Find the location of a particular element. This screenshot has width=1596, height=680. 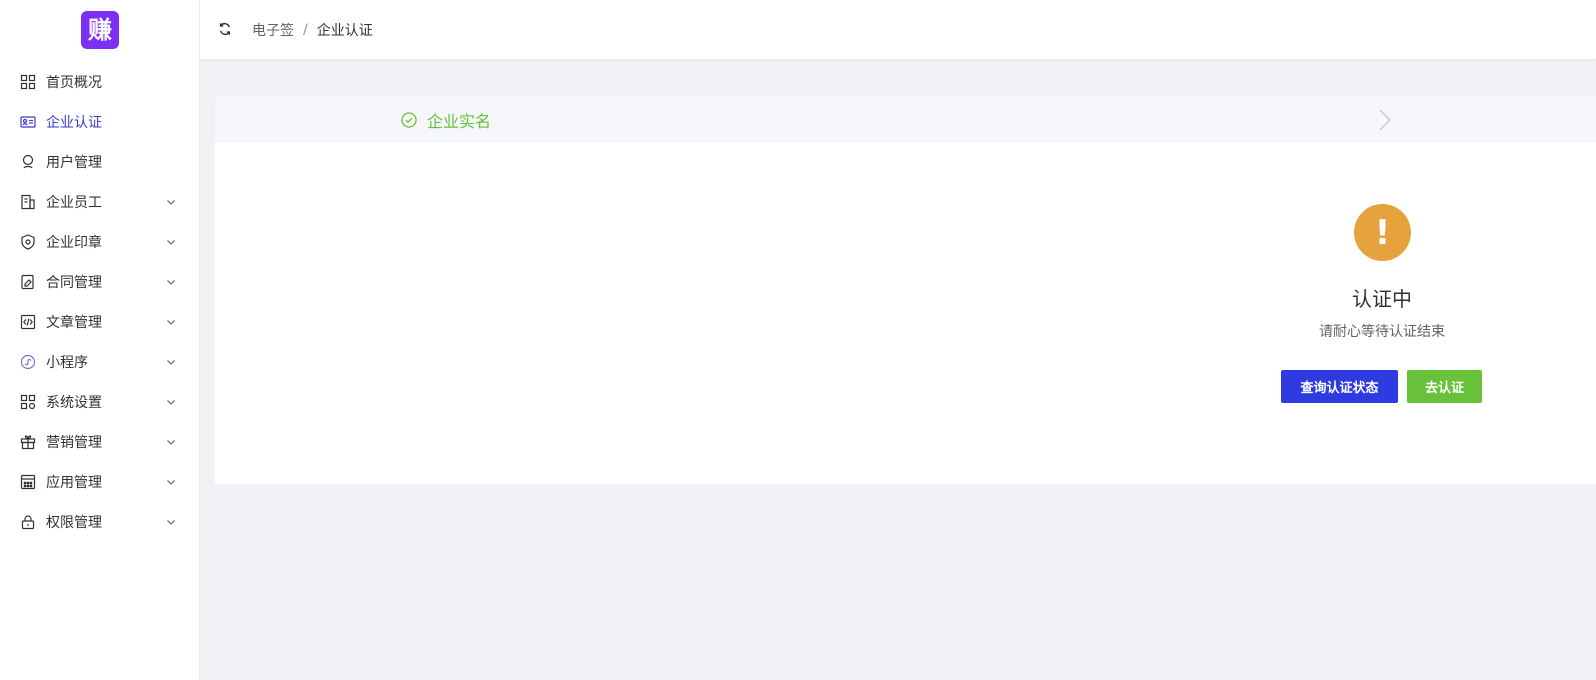

sidebar-item-contracts: 合同管理 is located at coordinates (99, 282).